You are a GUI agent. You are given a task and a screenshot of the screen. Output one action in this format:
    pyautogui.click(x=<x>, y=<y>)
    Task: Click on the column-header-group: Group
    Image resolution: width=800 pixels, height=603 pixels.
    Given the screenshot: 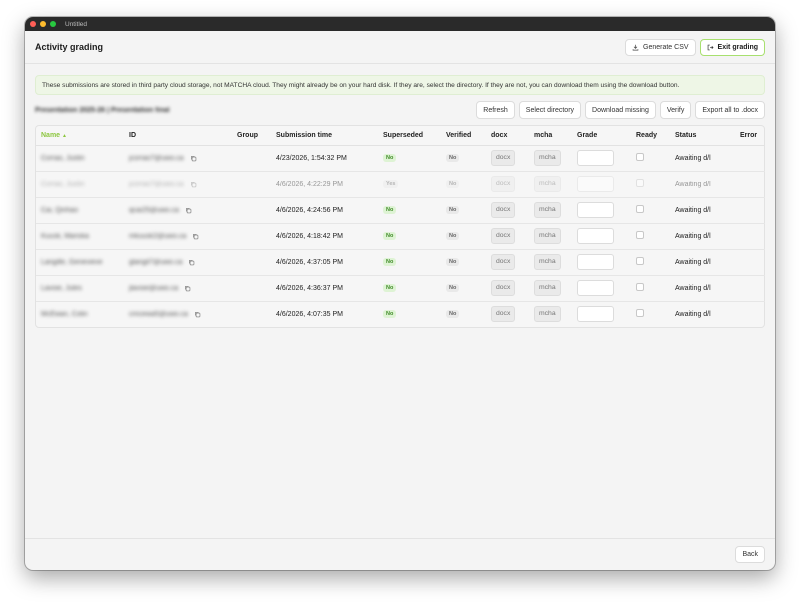 What is the action you would take?
    pyautogui.click(x=251, y=136)
    